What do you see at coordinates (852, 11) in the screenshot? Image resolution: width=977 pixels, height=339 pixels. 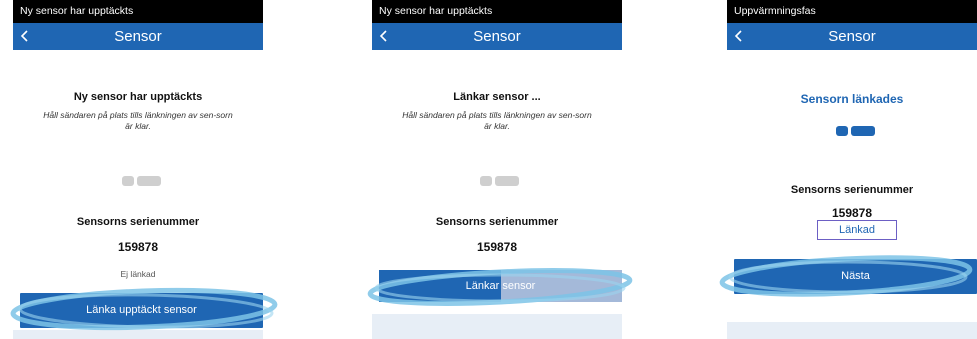 I see `status-bar: Uppvärmningsfas` at bounding box center [852, 11].